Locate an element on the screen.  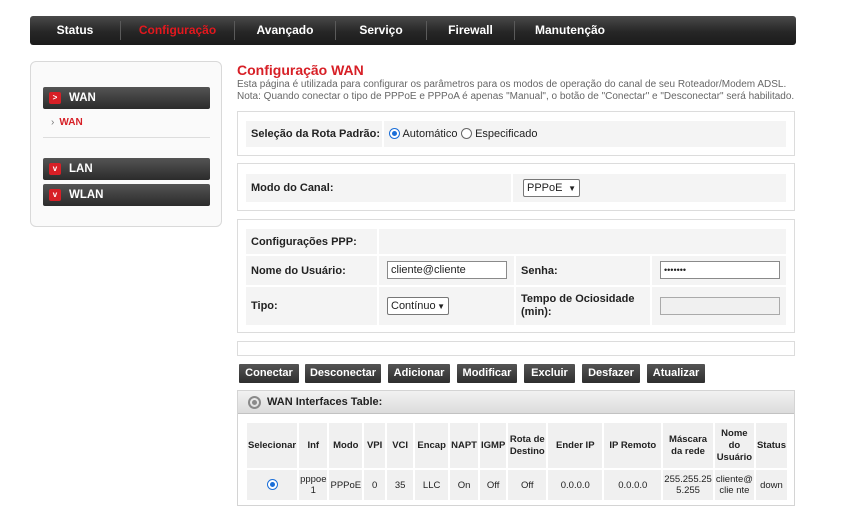
idle-time-input is located at coordinates (720, 306).